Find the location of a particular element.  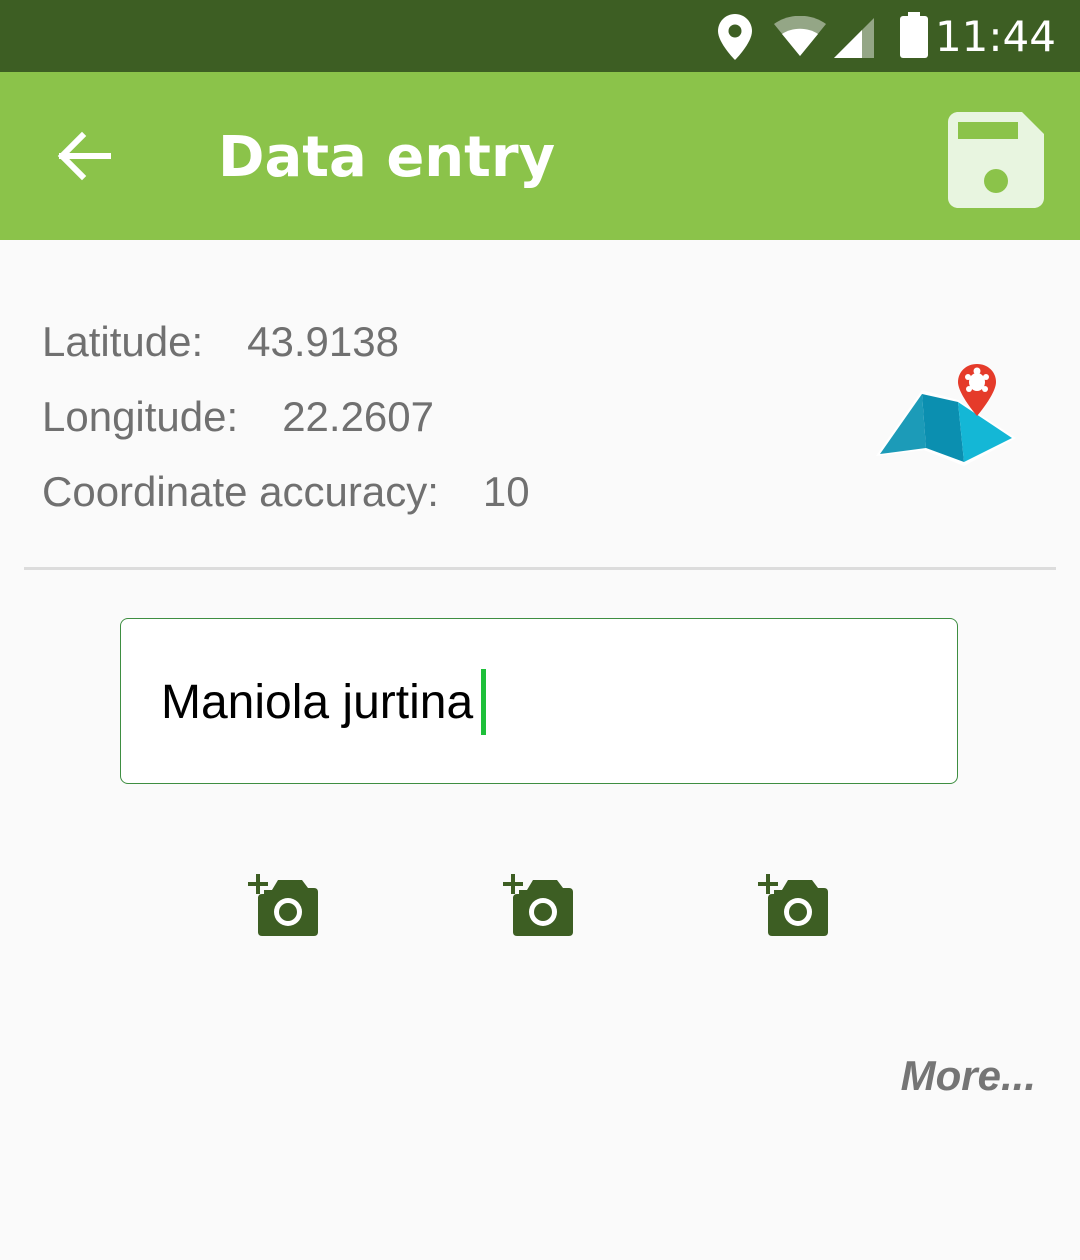

floppy-disk-icon is located at coordinates (996, 160).